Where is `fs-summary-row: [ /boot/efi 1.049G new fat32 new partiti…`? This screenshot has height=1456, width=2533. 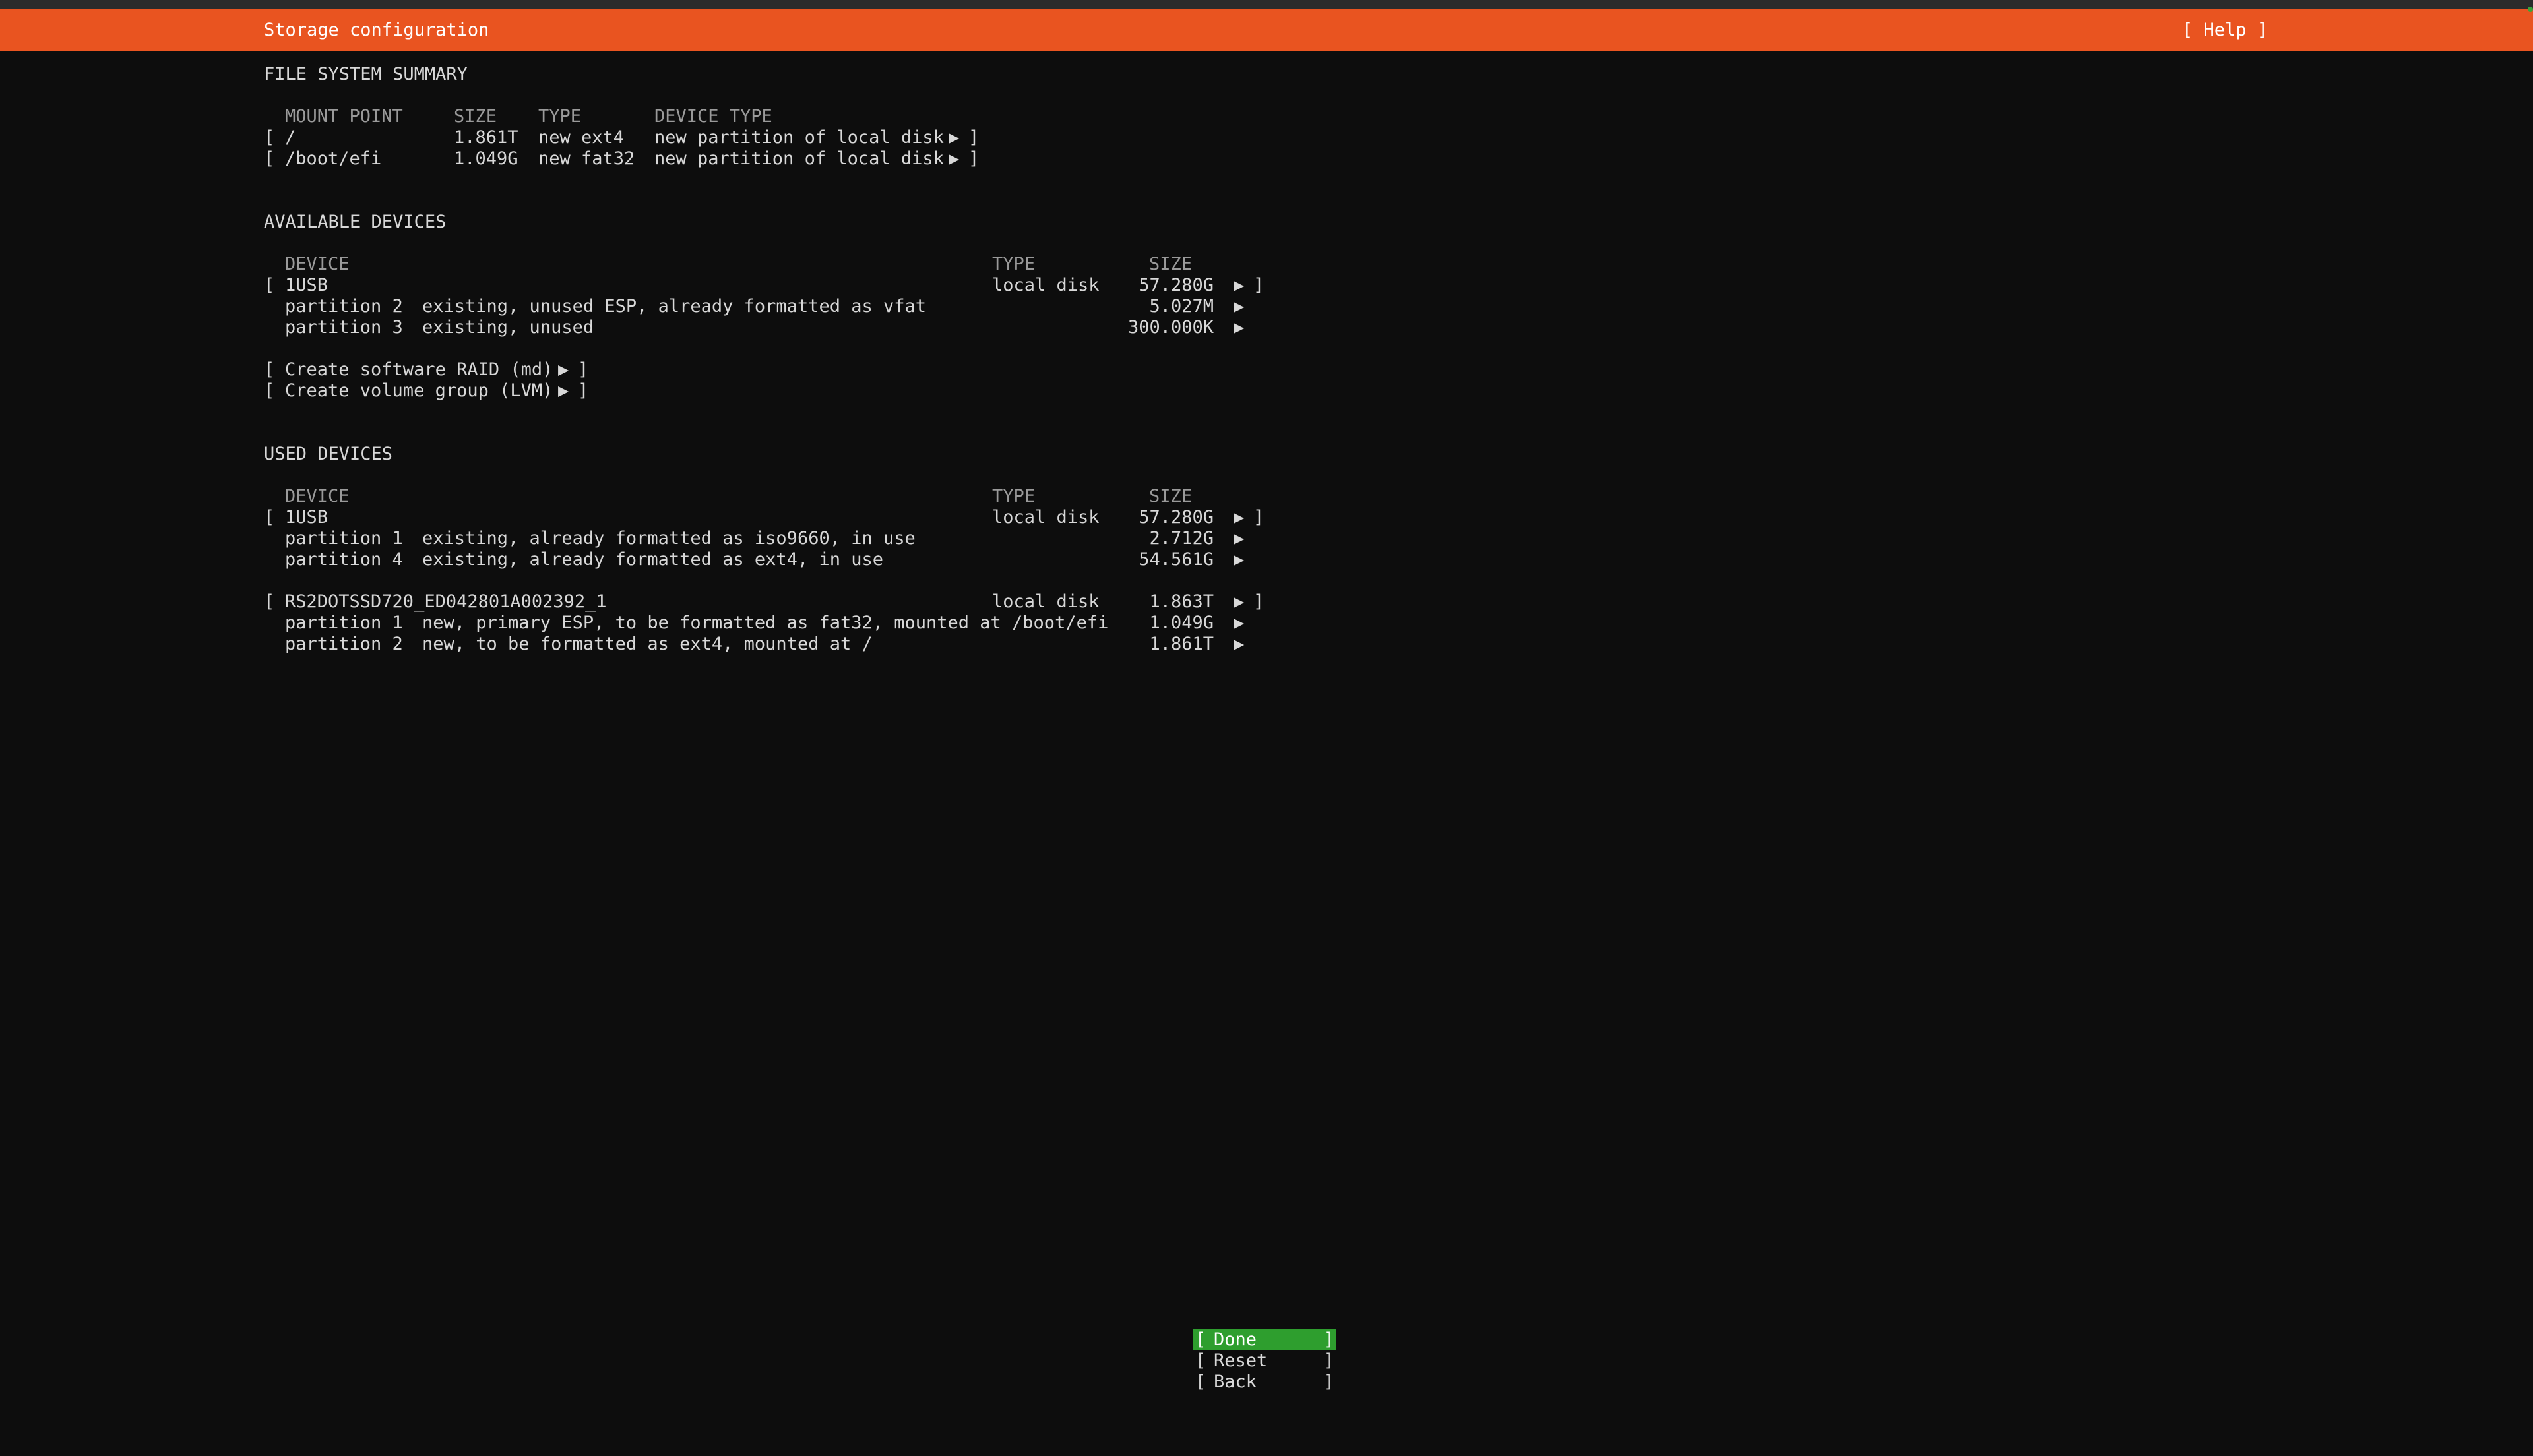
fs-summary-row: [ /boot/efi 1.049G new fat32 new partiti… is located at coordinates (659, 158).